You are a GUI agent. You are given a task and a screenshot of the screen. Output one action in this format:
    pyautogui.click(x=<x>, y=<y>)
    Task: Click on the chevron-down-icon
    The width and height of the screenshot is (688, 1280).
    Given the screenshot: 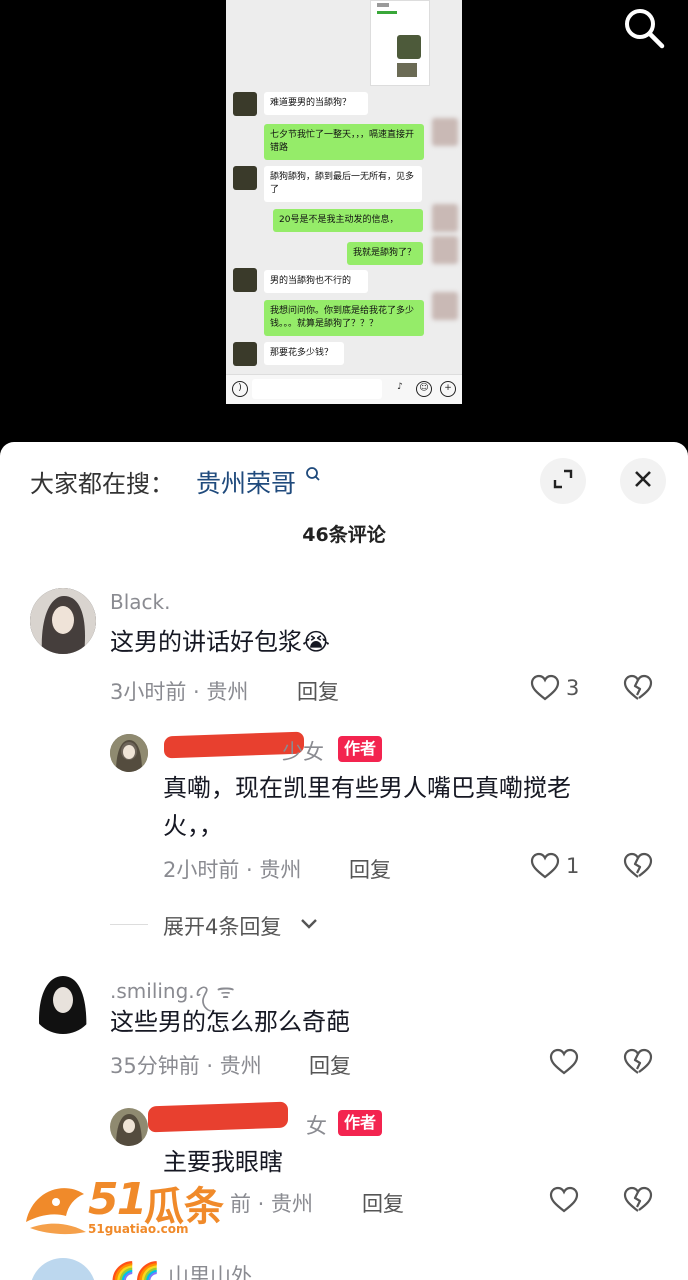 What is the action you would take?
    pyautogui.click(x=309, y=926)
    